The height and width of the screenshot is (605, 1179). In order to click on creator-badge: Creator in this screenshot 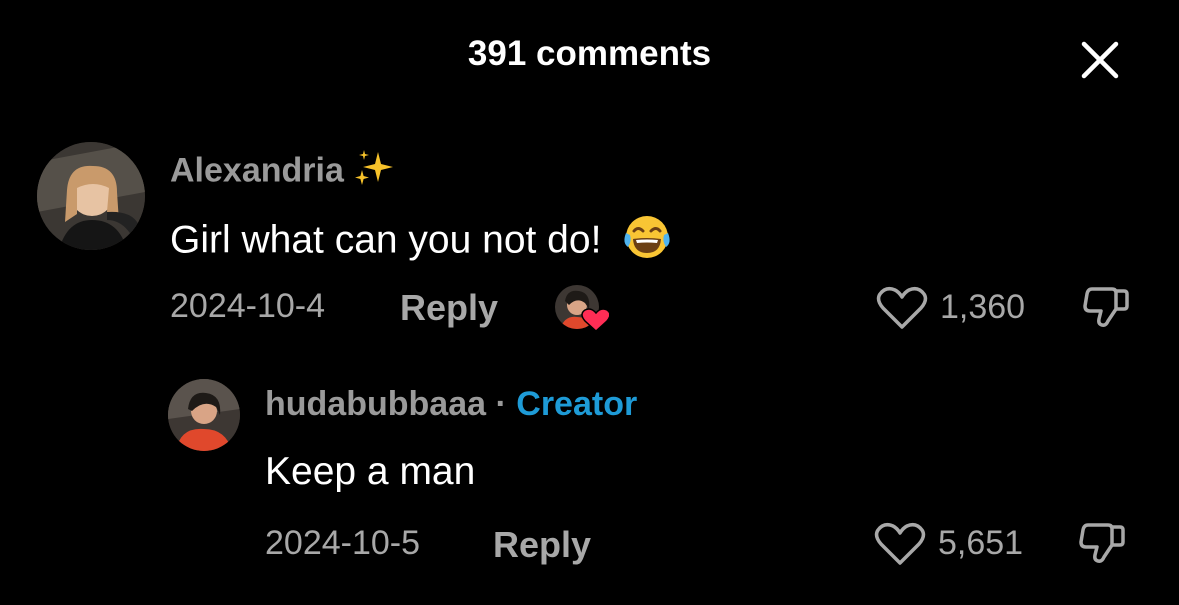, I will do `click(577, 404)`.